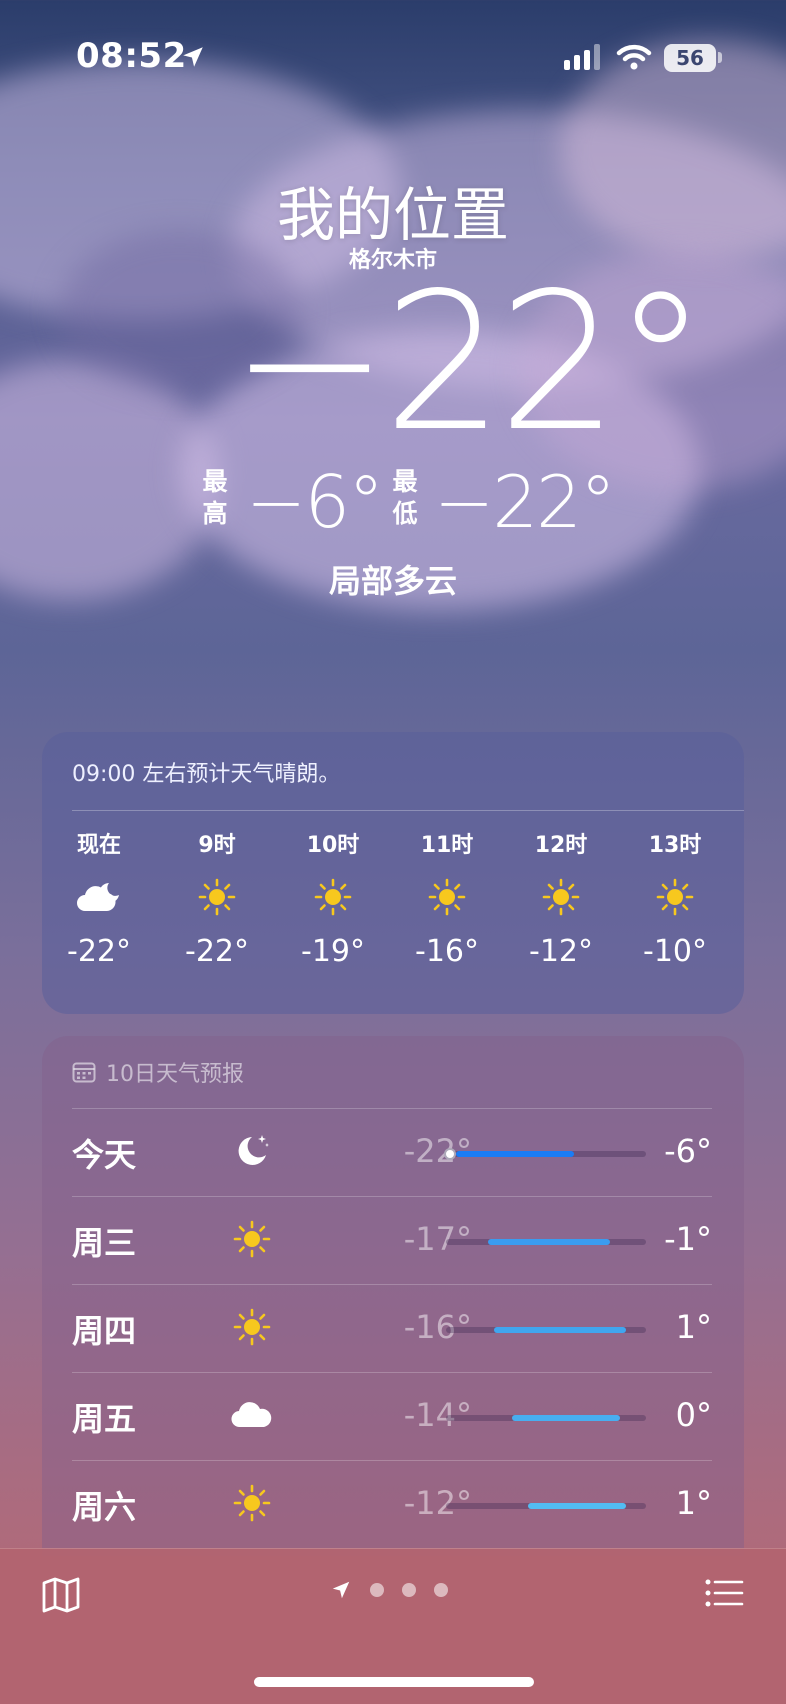 The height and width of the screenshot is (1704, 786). What do you see at coordinates (389, 1590) in the screenshot?
I see `page-indicator` at bounding box center [389, 1590].